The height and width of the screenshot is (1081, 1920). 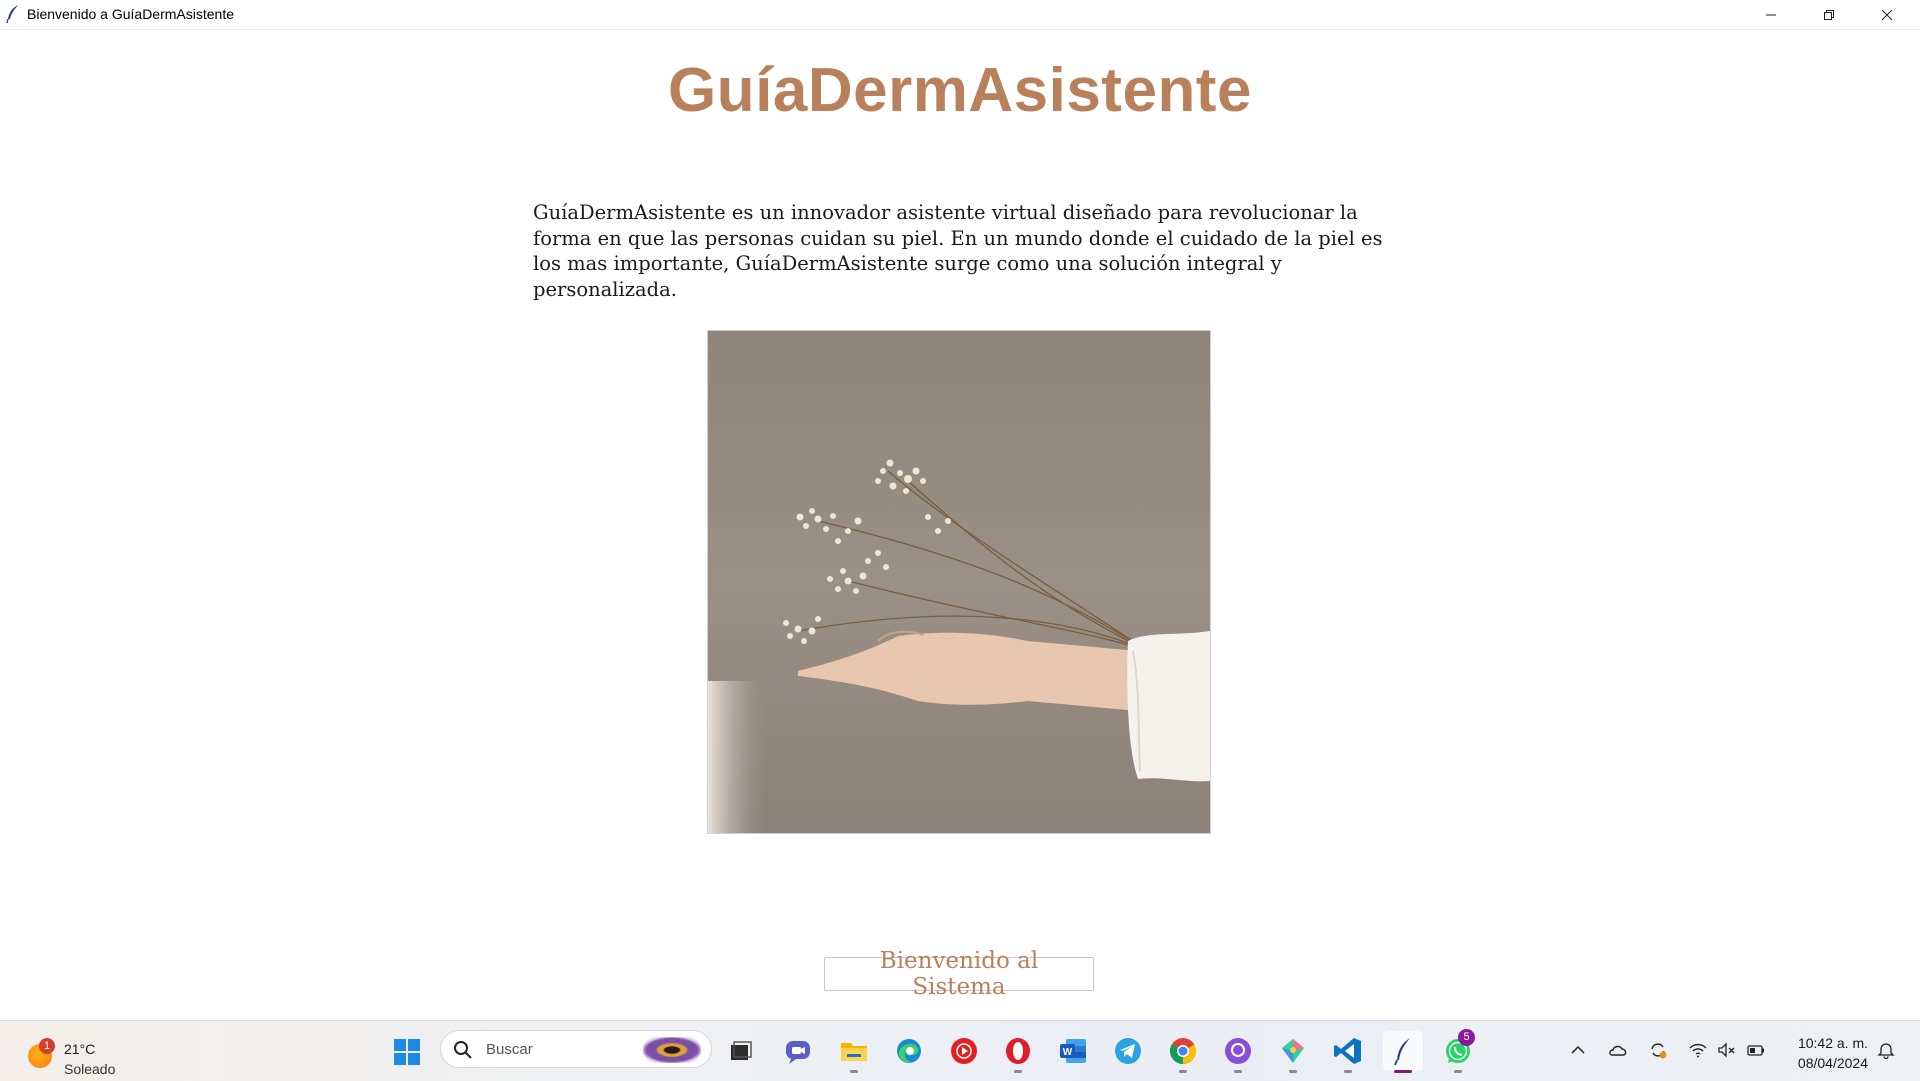 I want to click on restore-icon, so click(x=1829, y=14).